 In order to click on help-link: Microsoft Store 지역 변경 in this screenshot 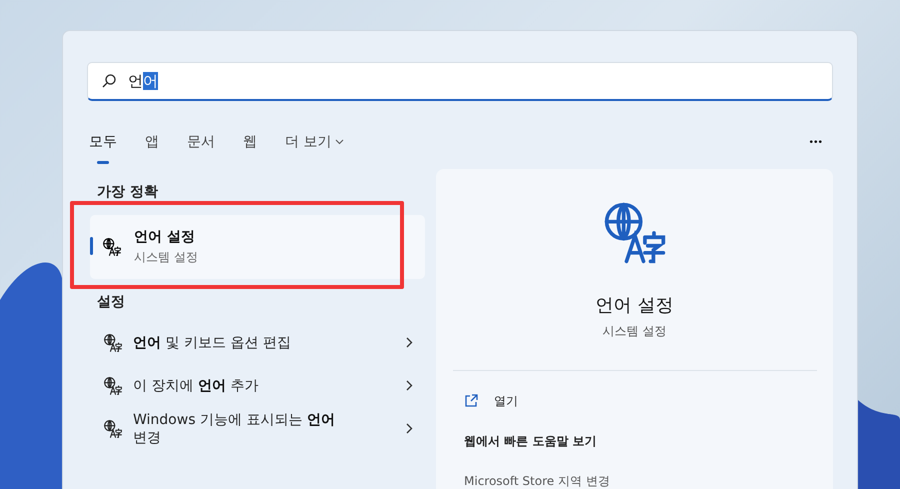, I will do `click(648, 475)`.